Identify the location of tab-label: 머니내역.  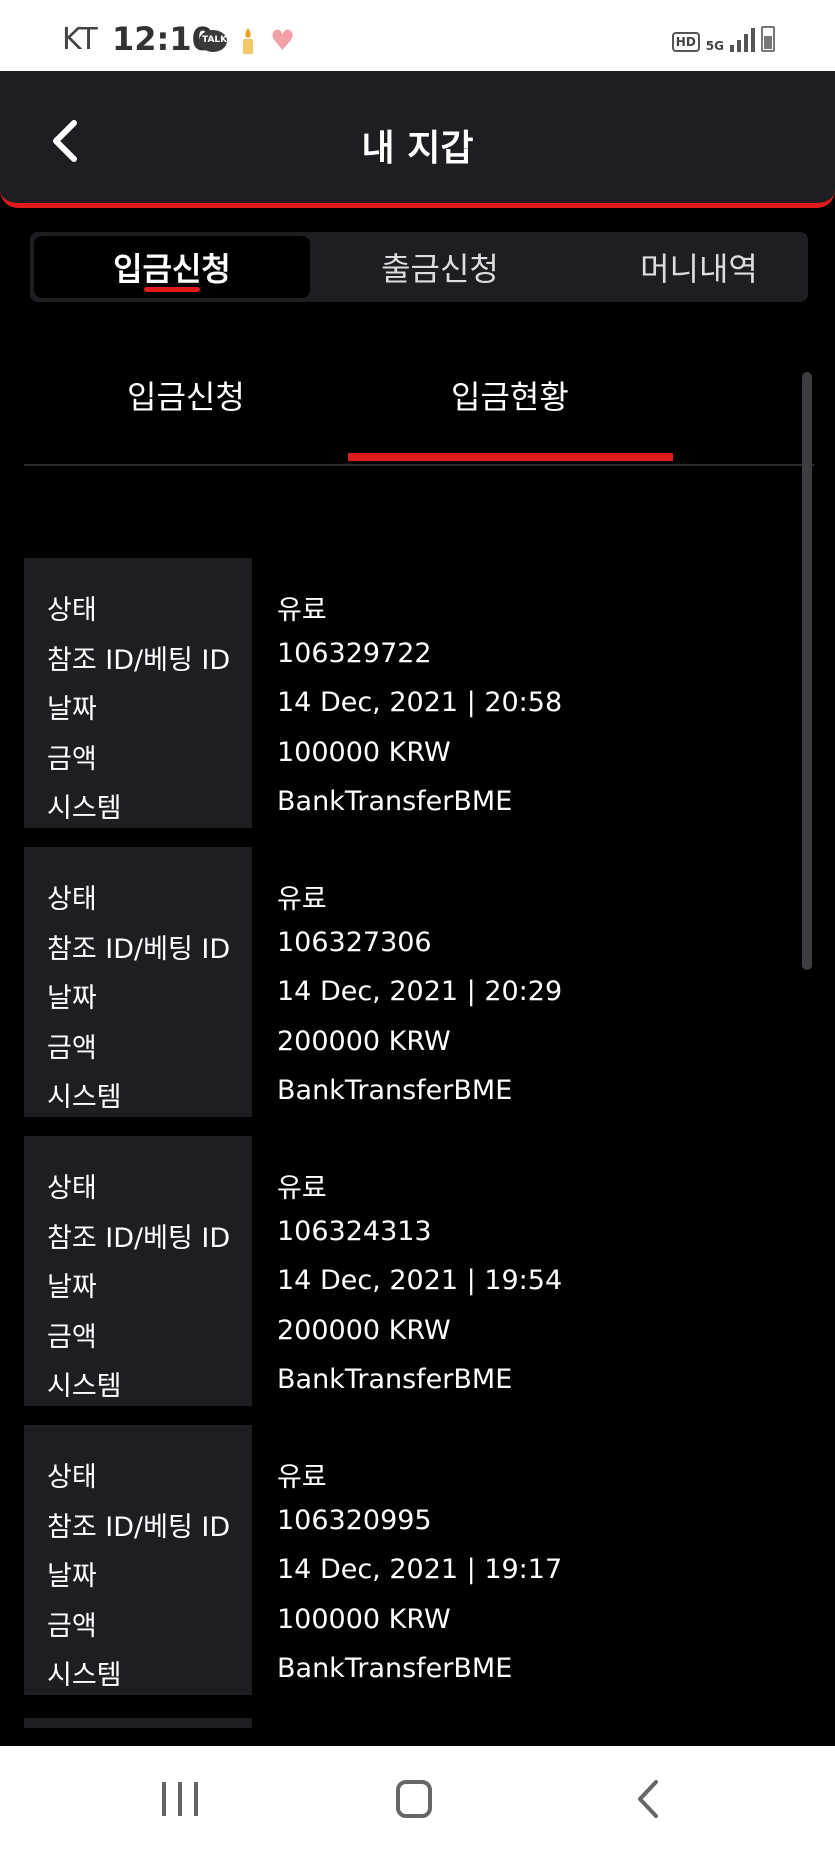
(699, 269).